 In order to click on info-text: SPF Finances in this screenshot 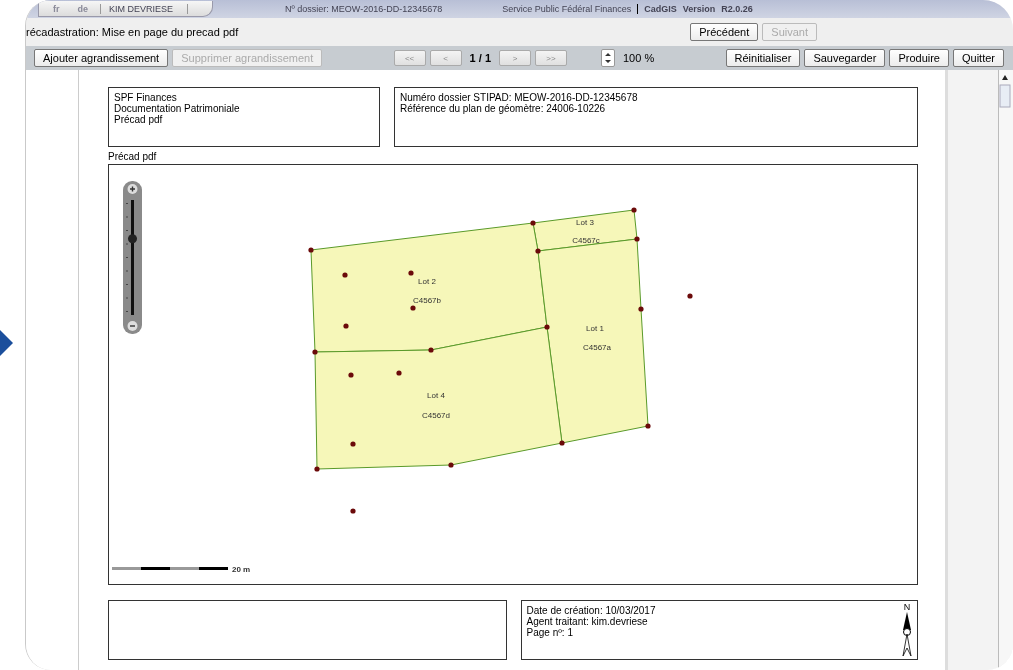, I will do `click(145, 97)`.